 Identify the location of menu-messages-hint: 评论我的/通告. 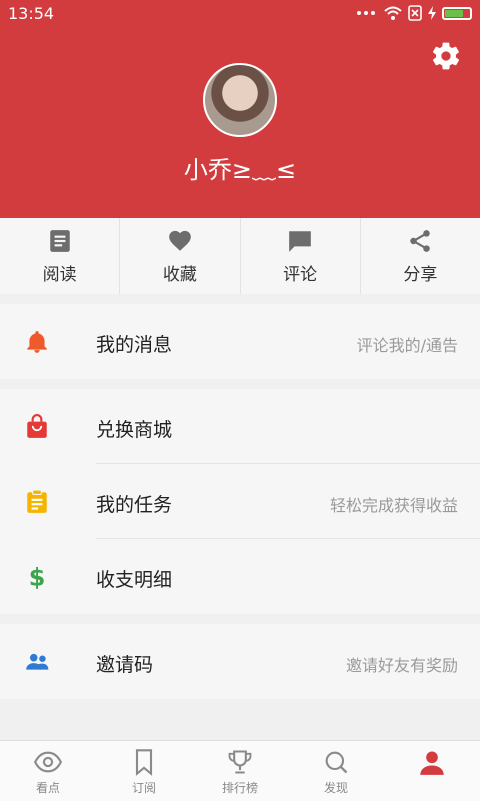
(407, 345).